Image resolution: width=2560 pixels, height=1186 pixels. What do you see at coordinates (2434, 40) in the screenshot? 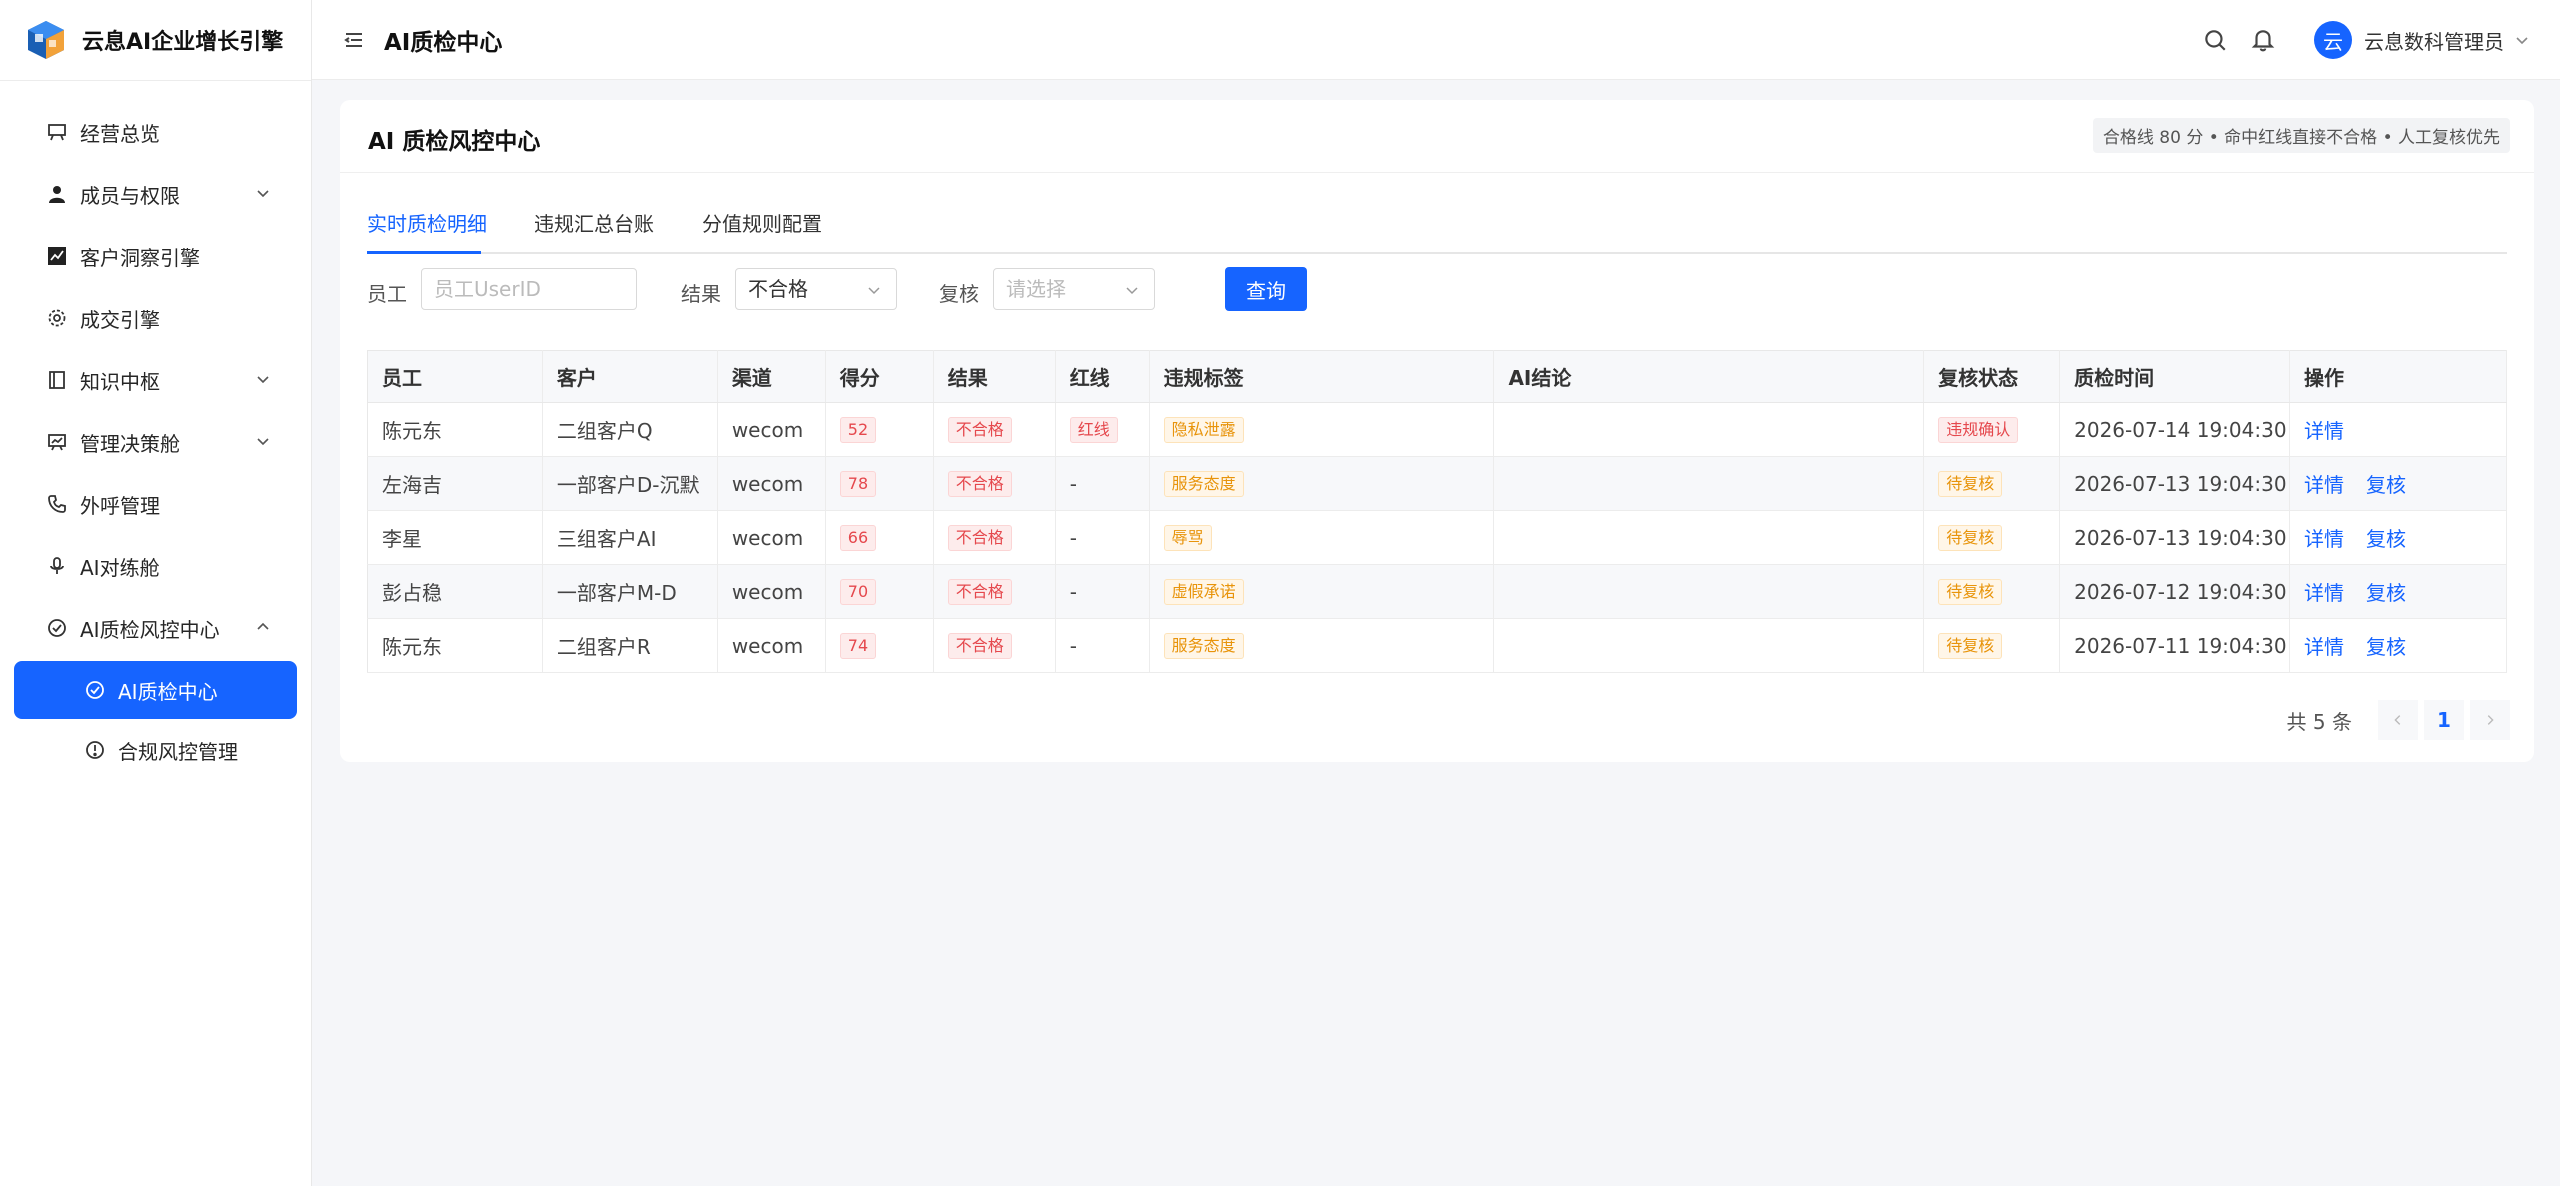
I see `user-name: 云息数科管理员` at bounding box center [2434, 40].